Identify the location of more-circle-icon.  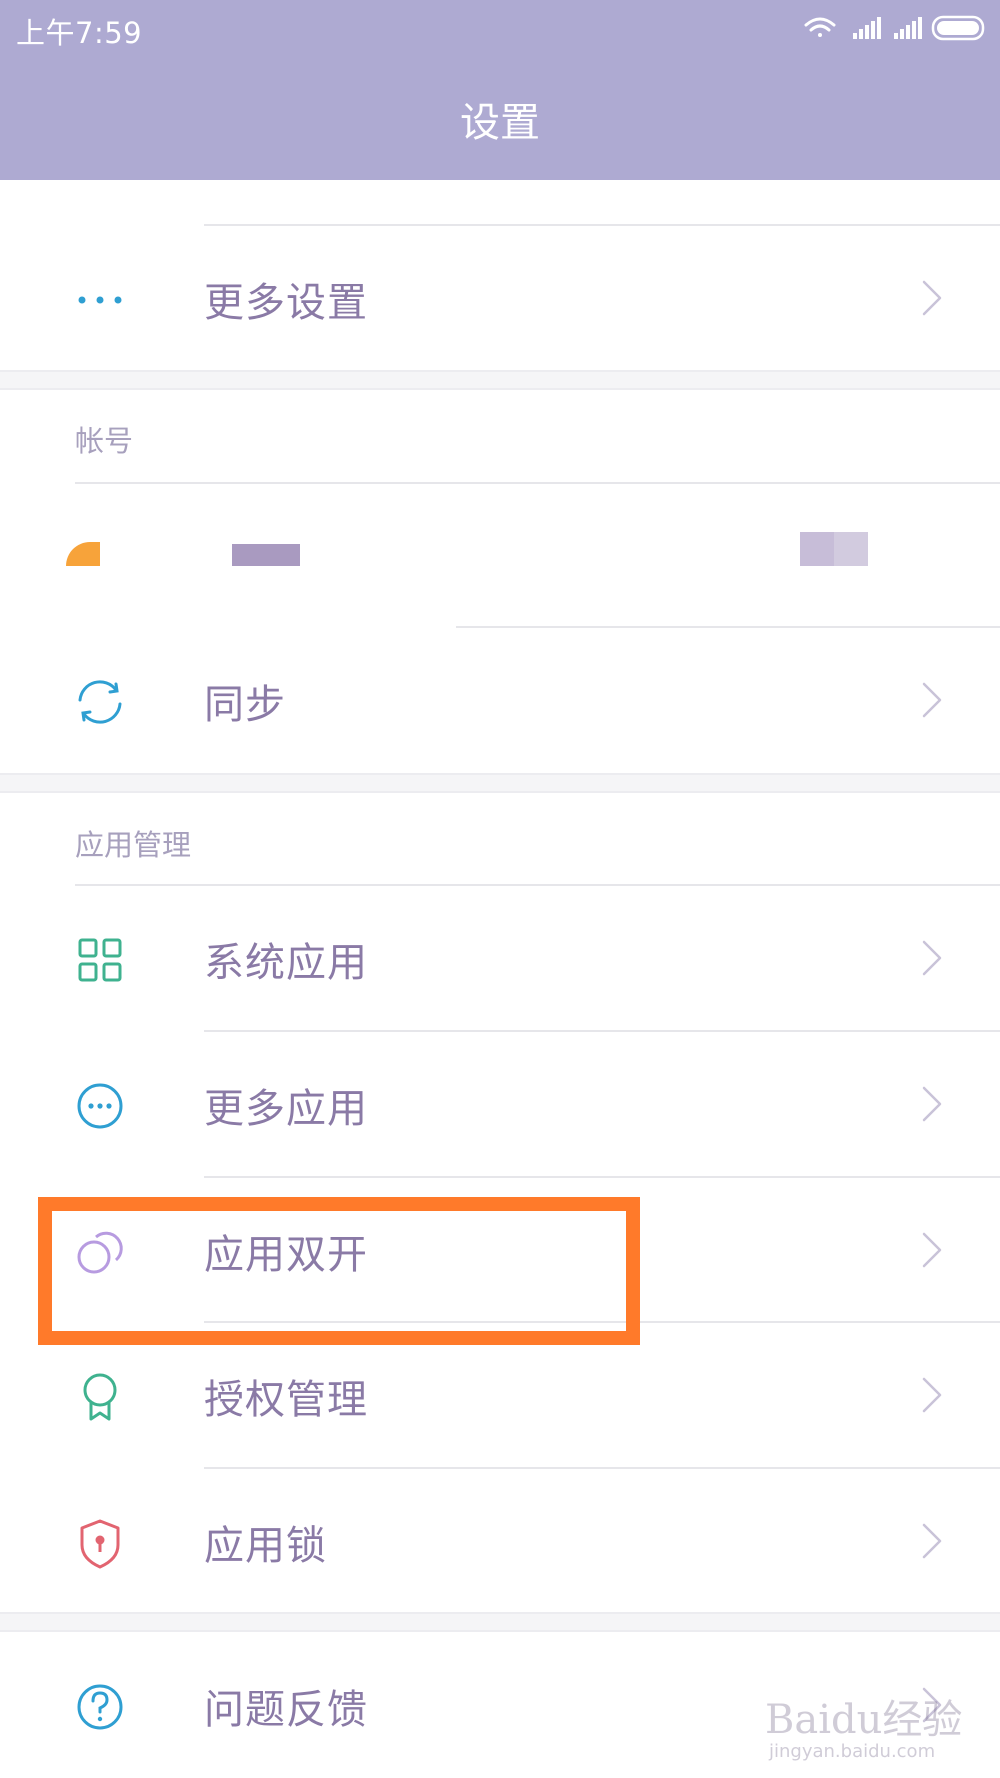
(100, 1106).